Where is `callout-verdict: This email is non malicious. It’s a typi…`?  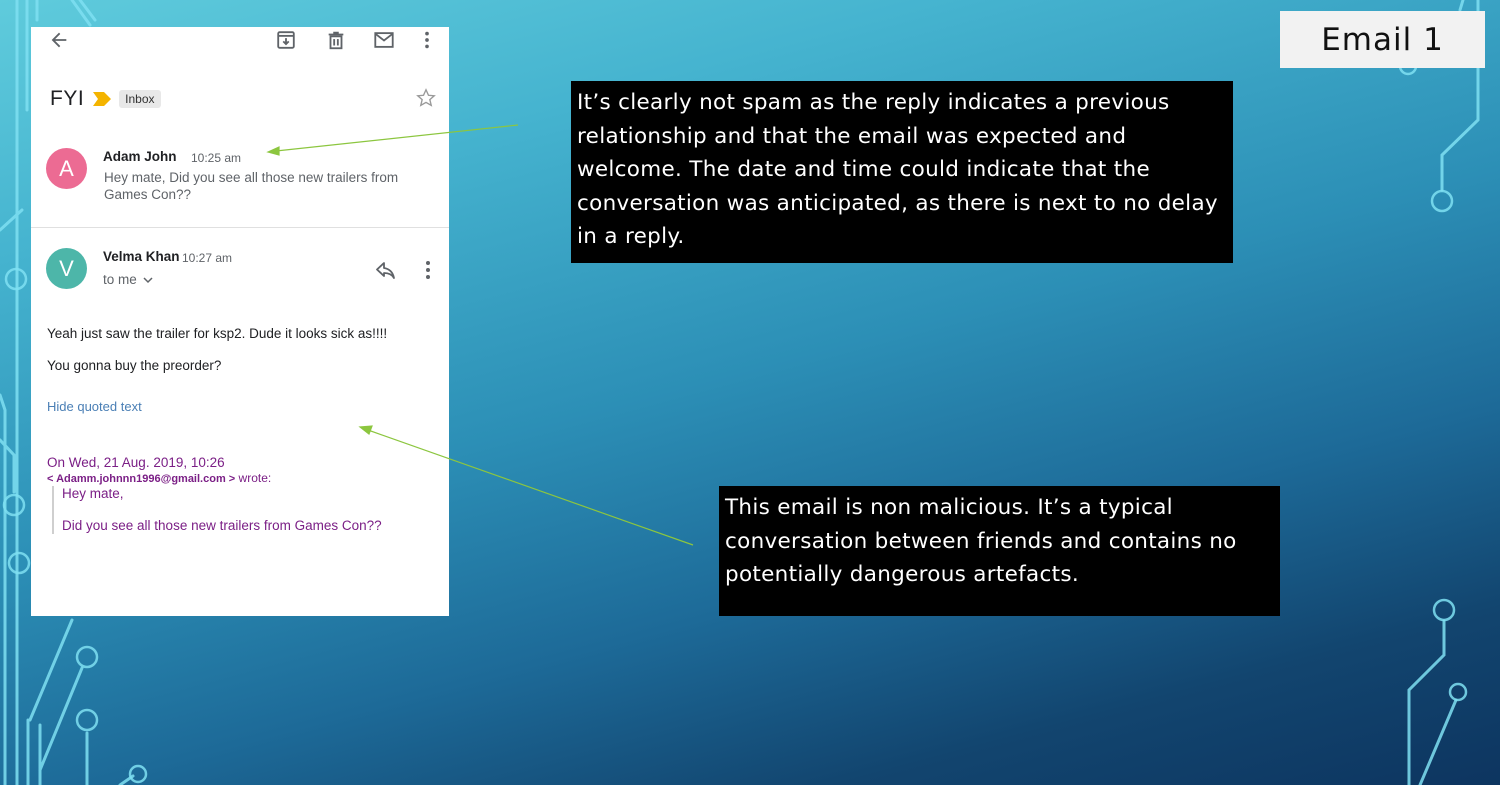 callout-verdict: This email is non malicious. It’s a typi… is located at coordinates (999, 551).